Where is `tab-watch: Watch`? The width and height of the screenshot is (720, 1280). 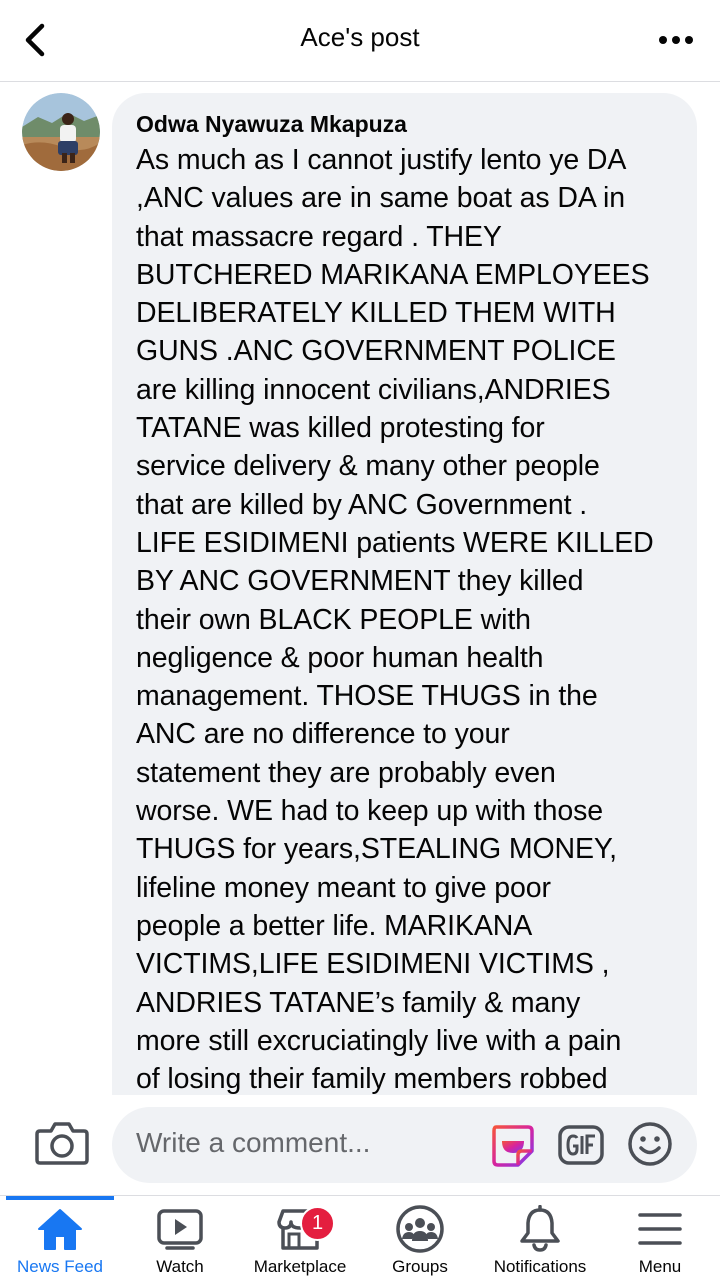
tab-watch: Watch is located at coordinates (180, 1238).